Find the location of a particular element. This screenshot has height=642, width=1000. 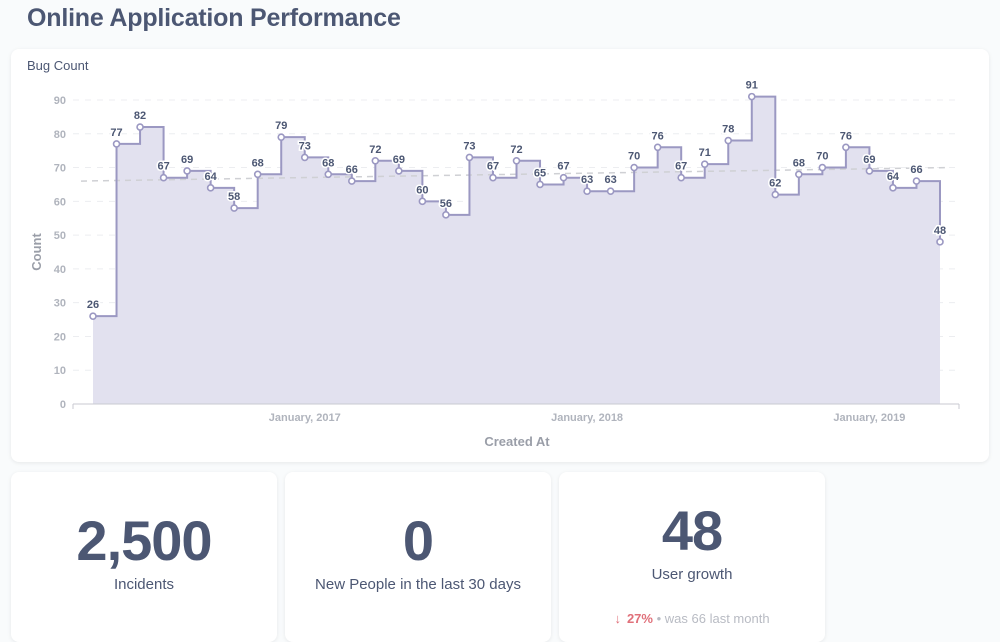

data-label: 65 is located at coordinates (540, 173).